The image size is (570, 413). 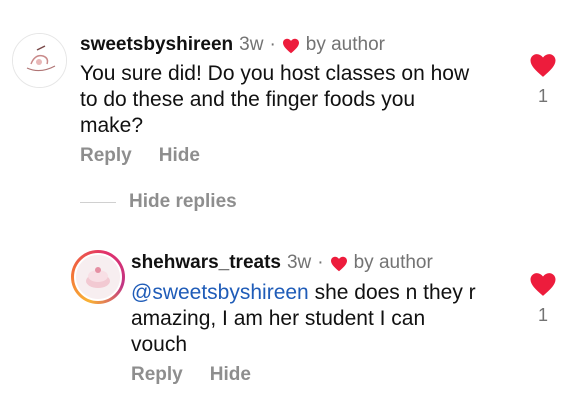 What do you see at coordinates (112, 125) in the screenshot?
I see `comment-text-line: make?` at bounding box center [112, 125].